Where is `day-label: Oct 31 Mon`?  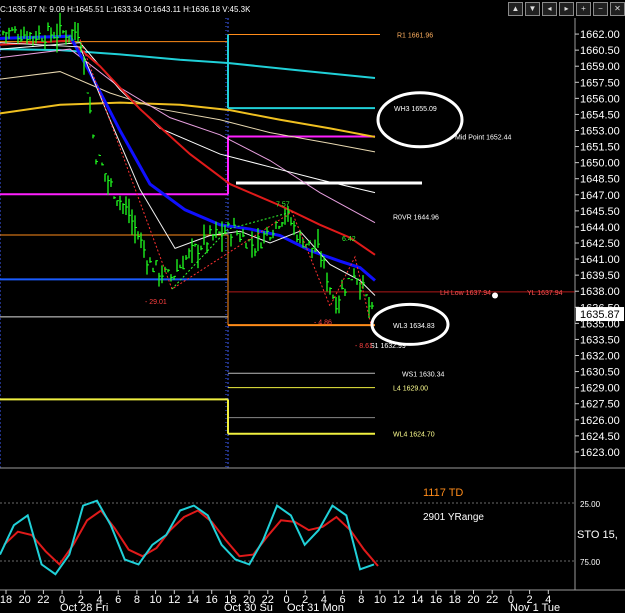 day-label: Oct 31 Mon is located at coordinates (315, 607).